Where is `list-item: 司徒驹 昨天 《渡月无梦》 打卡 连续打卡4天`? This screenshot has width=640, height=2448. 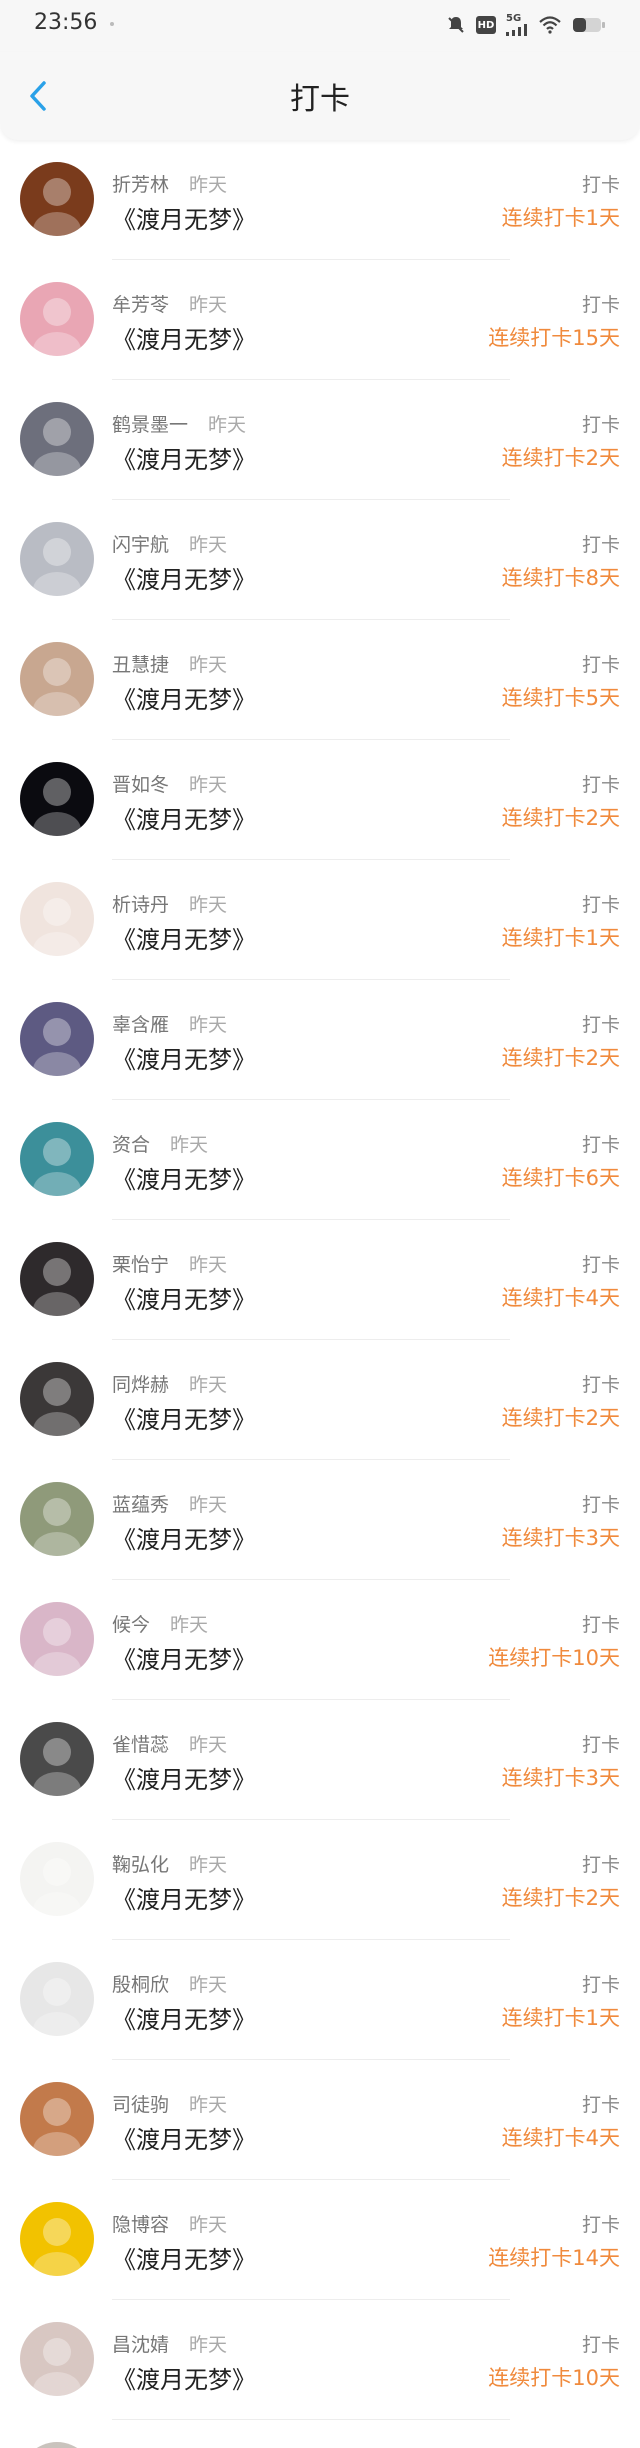 list-item: 司徒驹 昨天 《渡月无梦》 打卡 连续打卡4天 is located at coordinates (320, 2120).